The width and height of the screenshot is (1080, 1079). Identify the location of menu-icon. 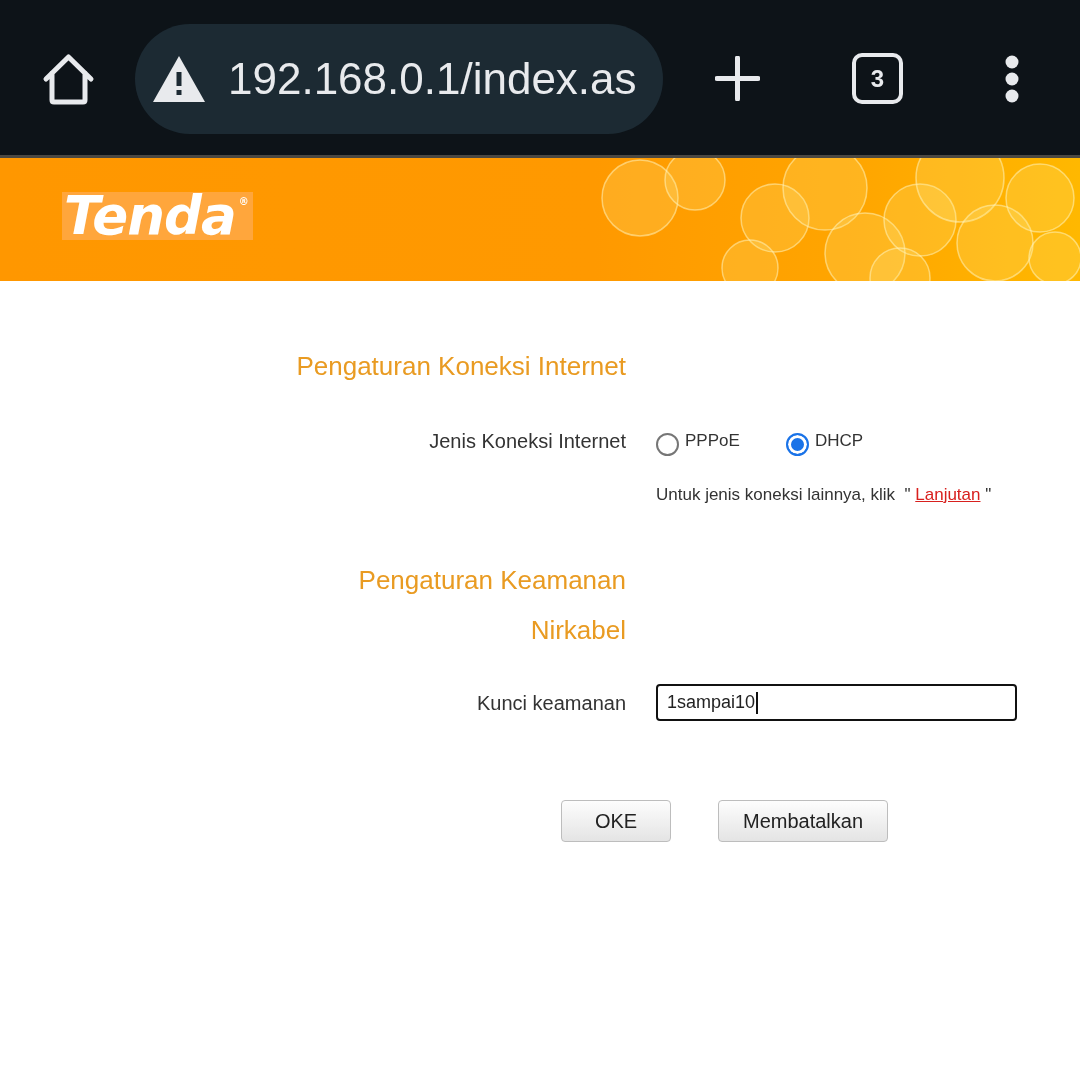
(1012, 78).